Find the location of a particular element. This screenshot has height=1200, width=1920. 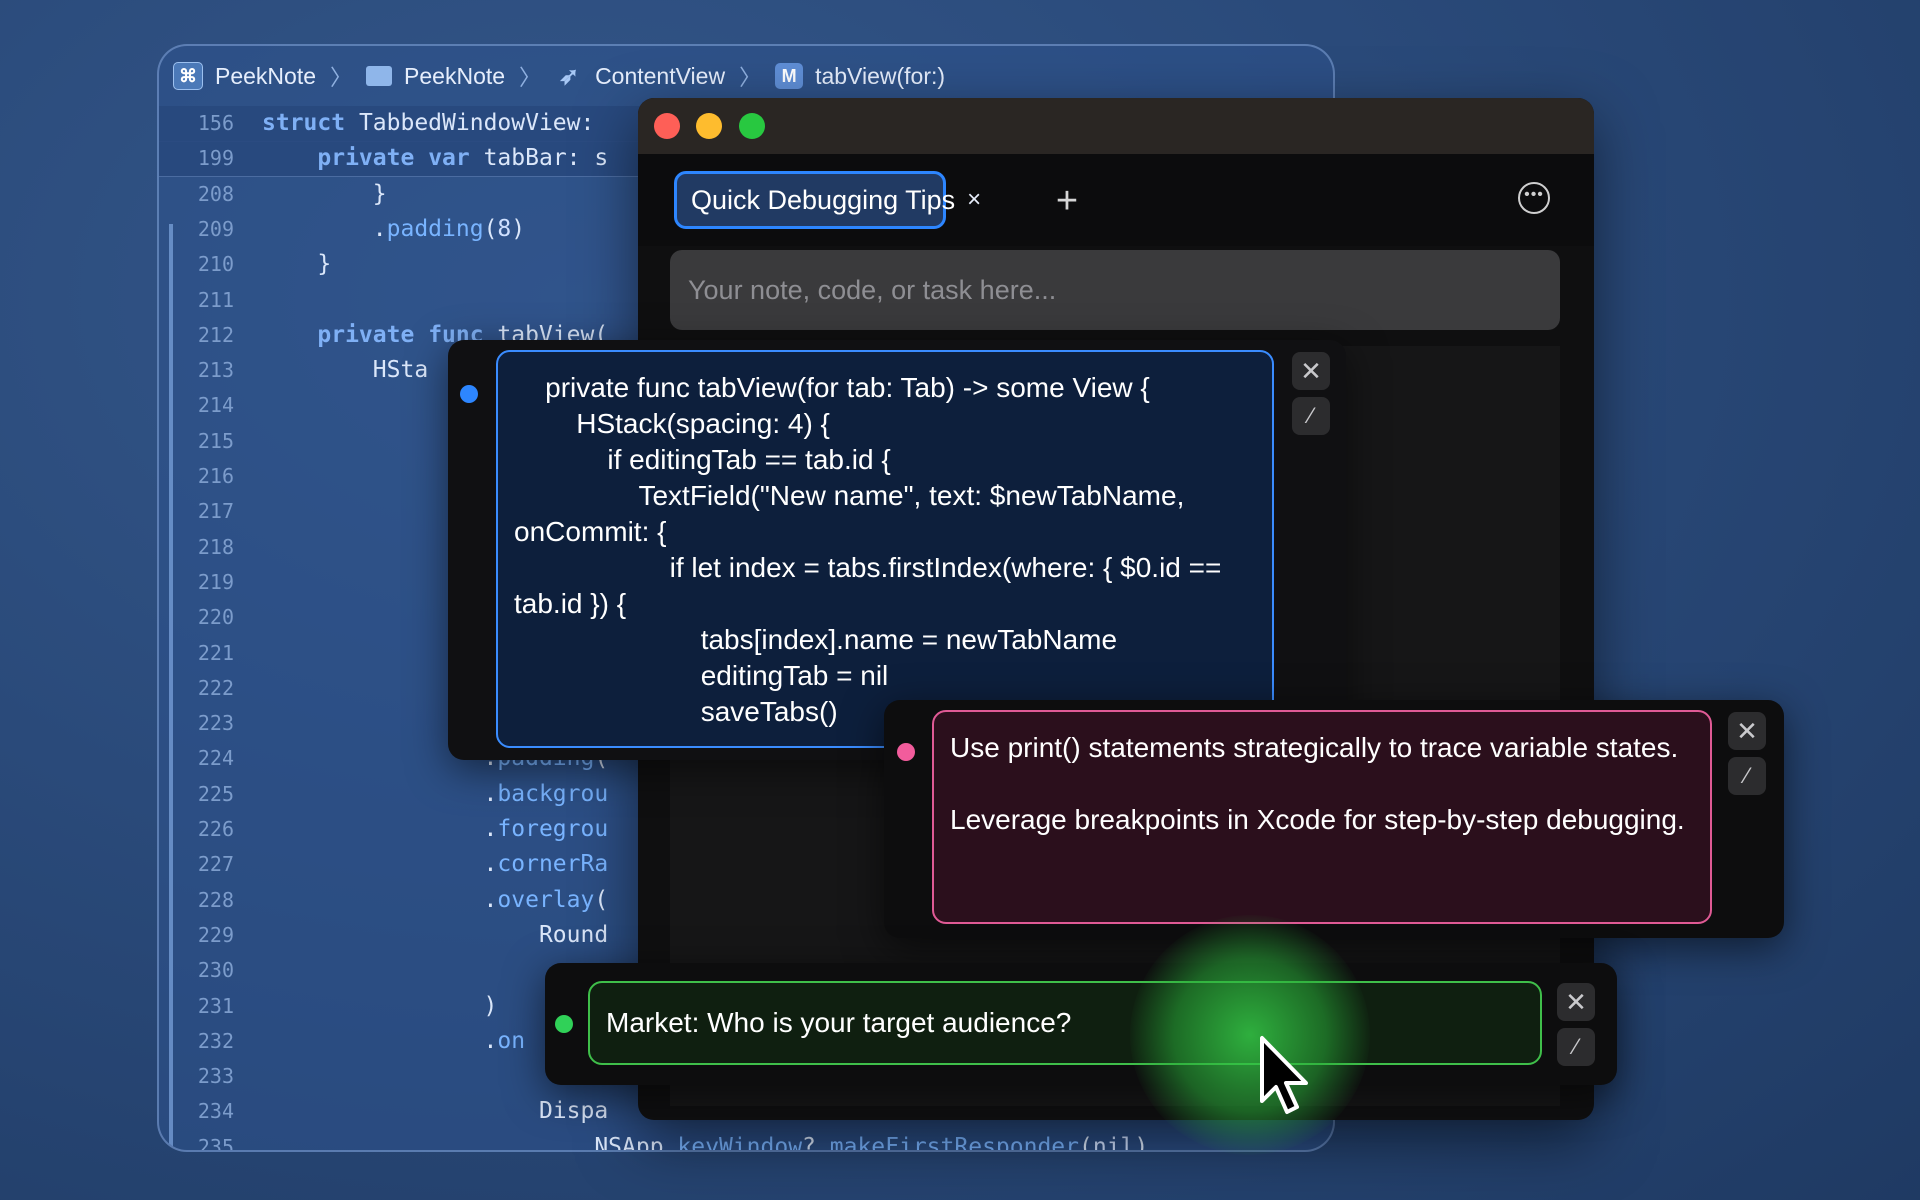

line-number: 225 is located at coordinates (215, 793).